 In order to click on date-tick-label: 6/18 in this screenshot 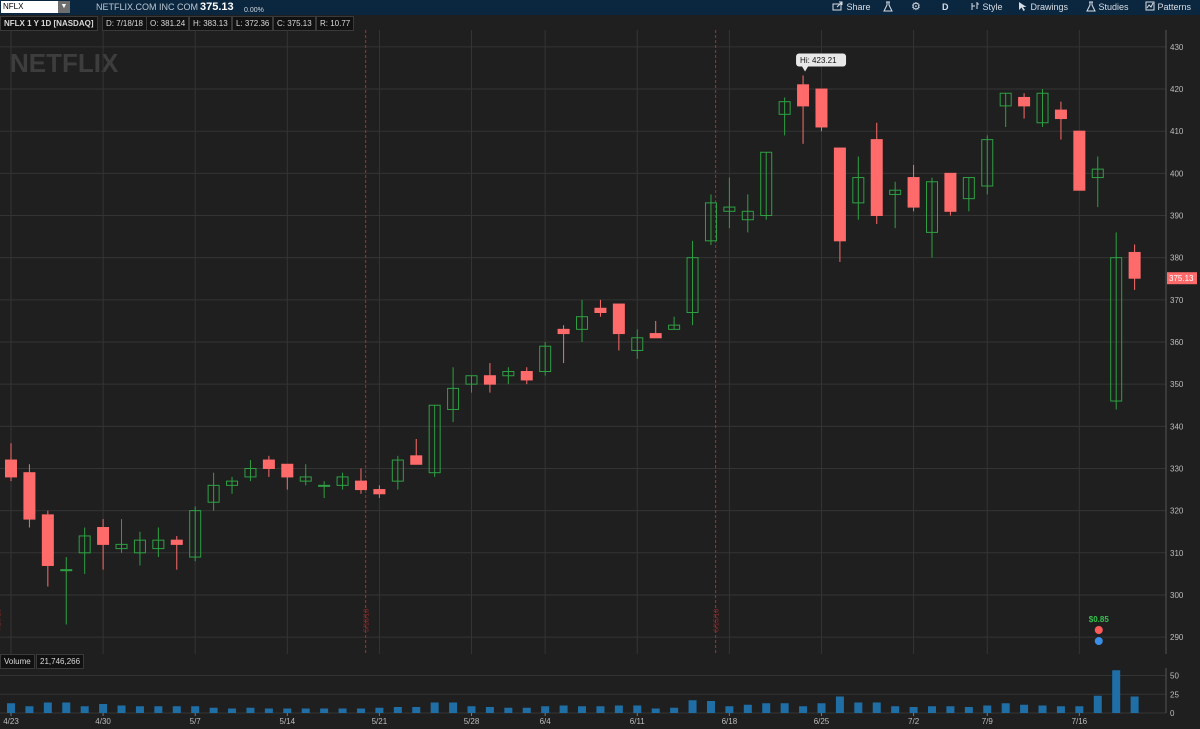, I will do `click(730, 721)`.